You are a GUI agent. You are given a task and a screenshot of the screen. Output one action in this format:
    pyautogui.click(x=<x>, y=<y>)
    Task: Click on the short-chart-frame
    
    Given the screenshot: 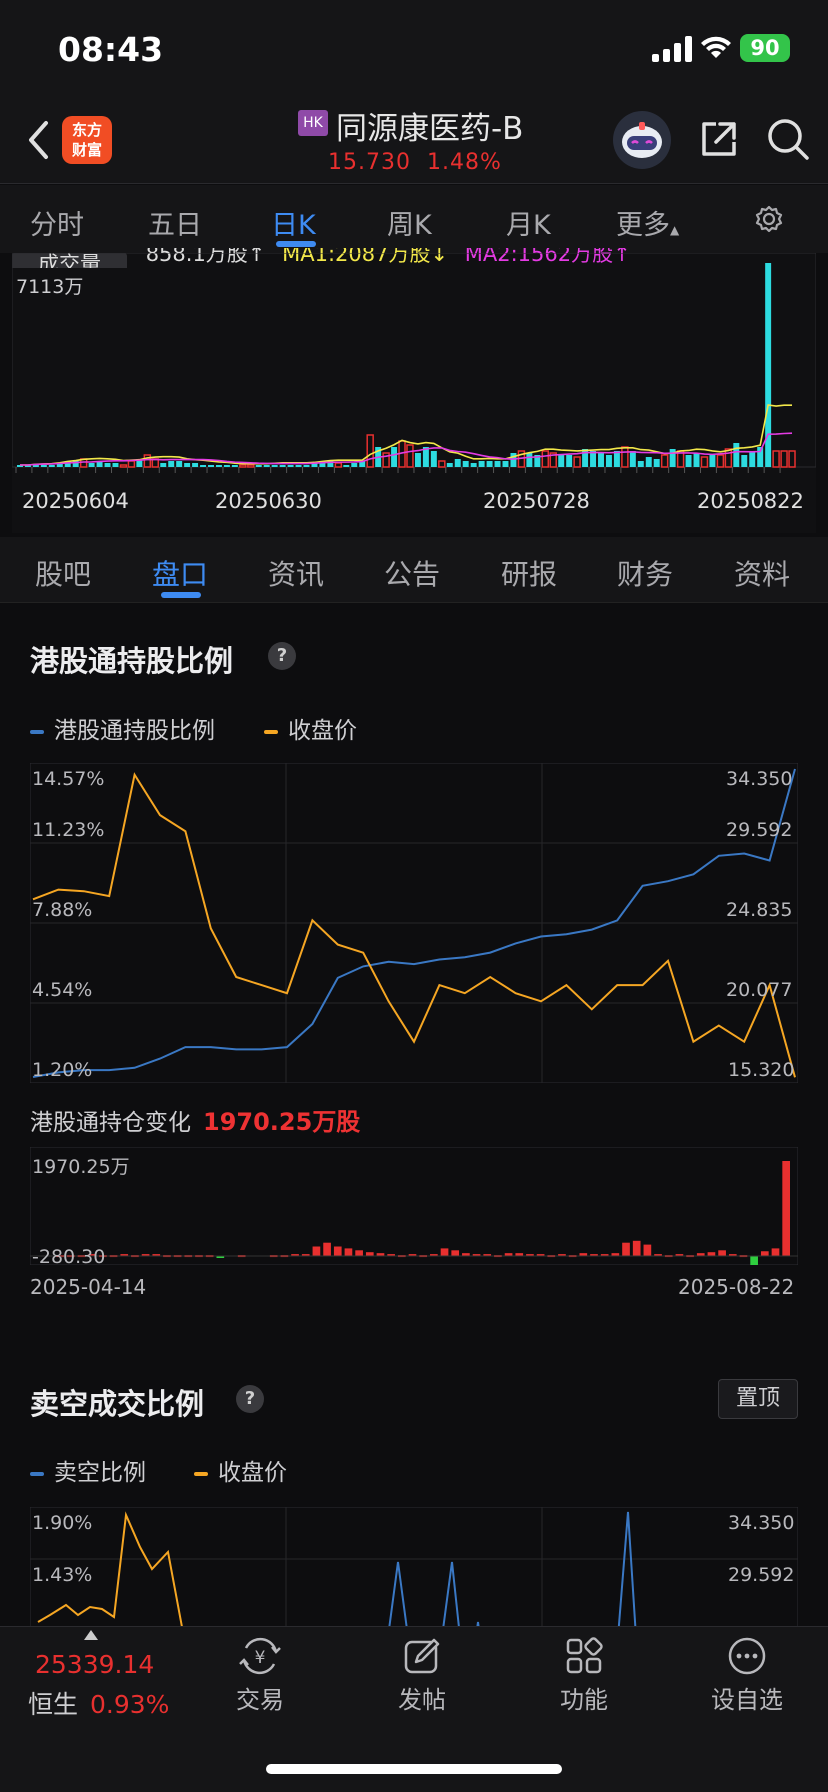 What is the action you would take?
    pyautogui.click(x=414, y=1567)
    